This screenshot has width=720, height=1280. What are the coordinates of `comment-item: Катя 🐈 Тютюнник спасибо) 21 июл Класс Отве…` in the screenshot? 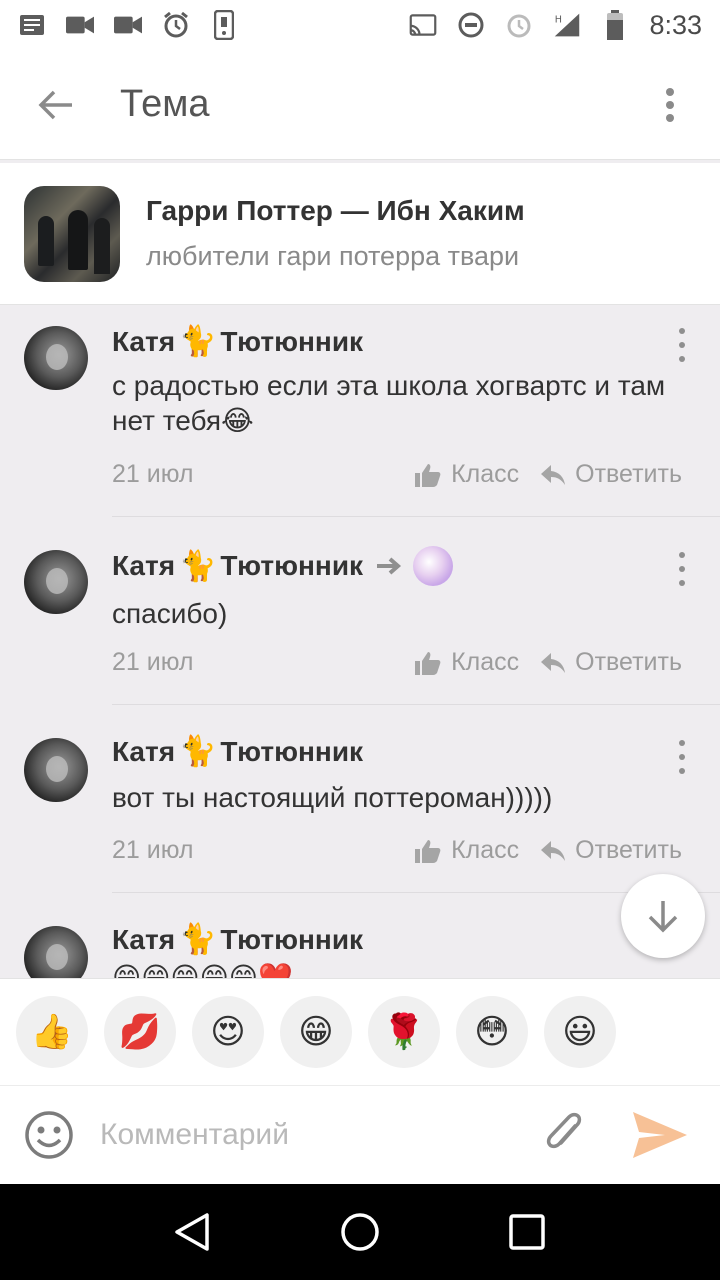 It's located at (360, 612).